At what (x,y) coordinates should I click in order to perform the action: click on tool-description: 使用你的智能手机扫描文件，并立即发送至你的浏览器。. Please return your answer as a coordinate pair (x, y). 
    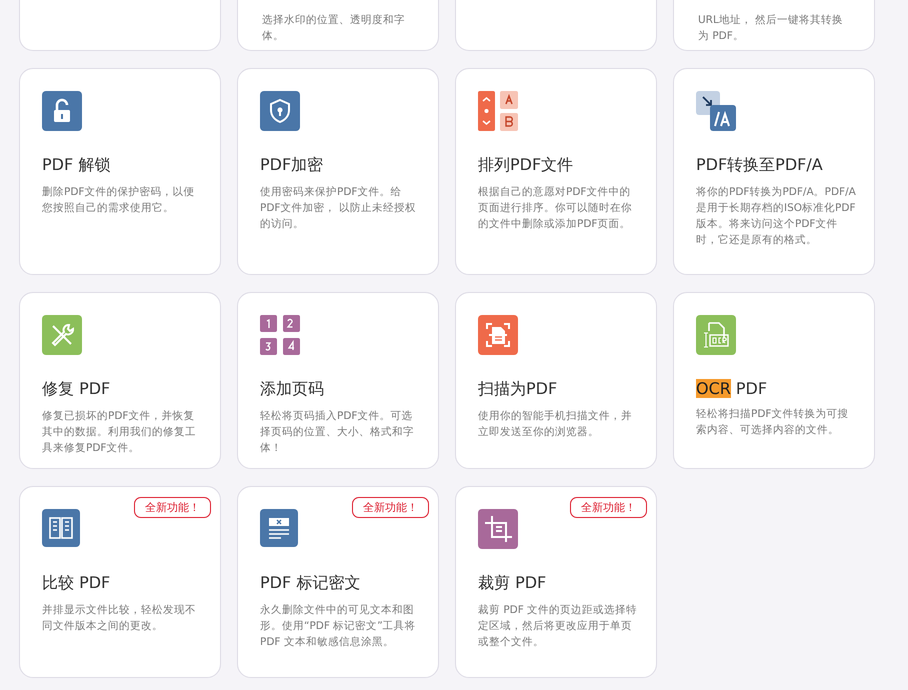
    Looking at the image, I should click on (555, 424).